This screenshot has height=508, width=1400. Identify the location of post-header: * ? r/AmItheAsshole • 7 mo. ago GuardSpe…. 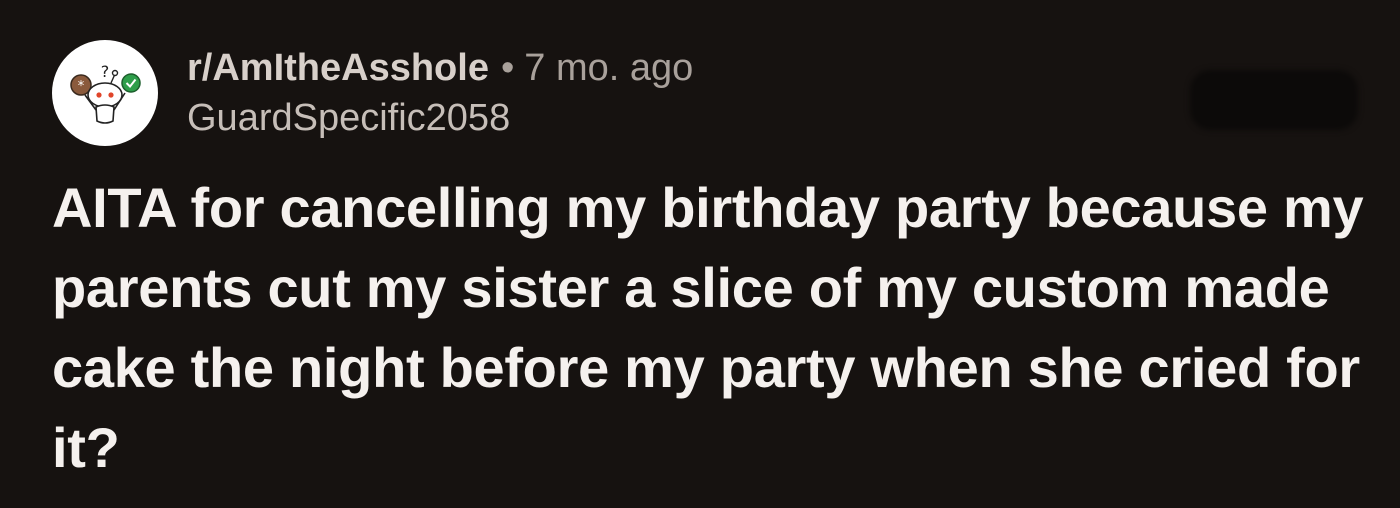
(372, 93).